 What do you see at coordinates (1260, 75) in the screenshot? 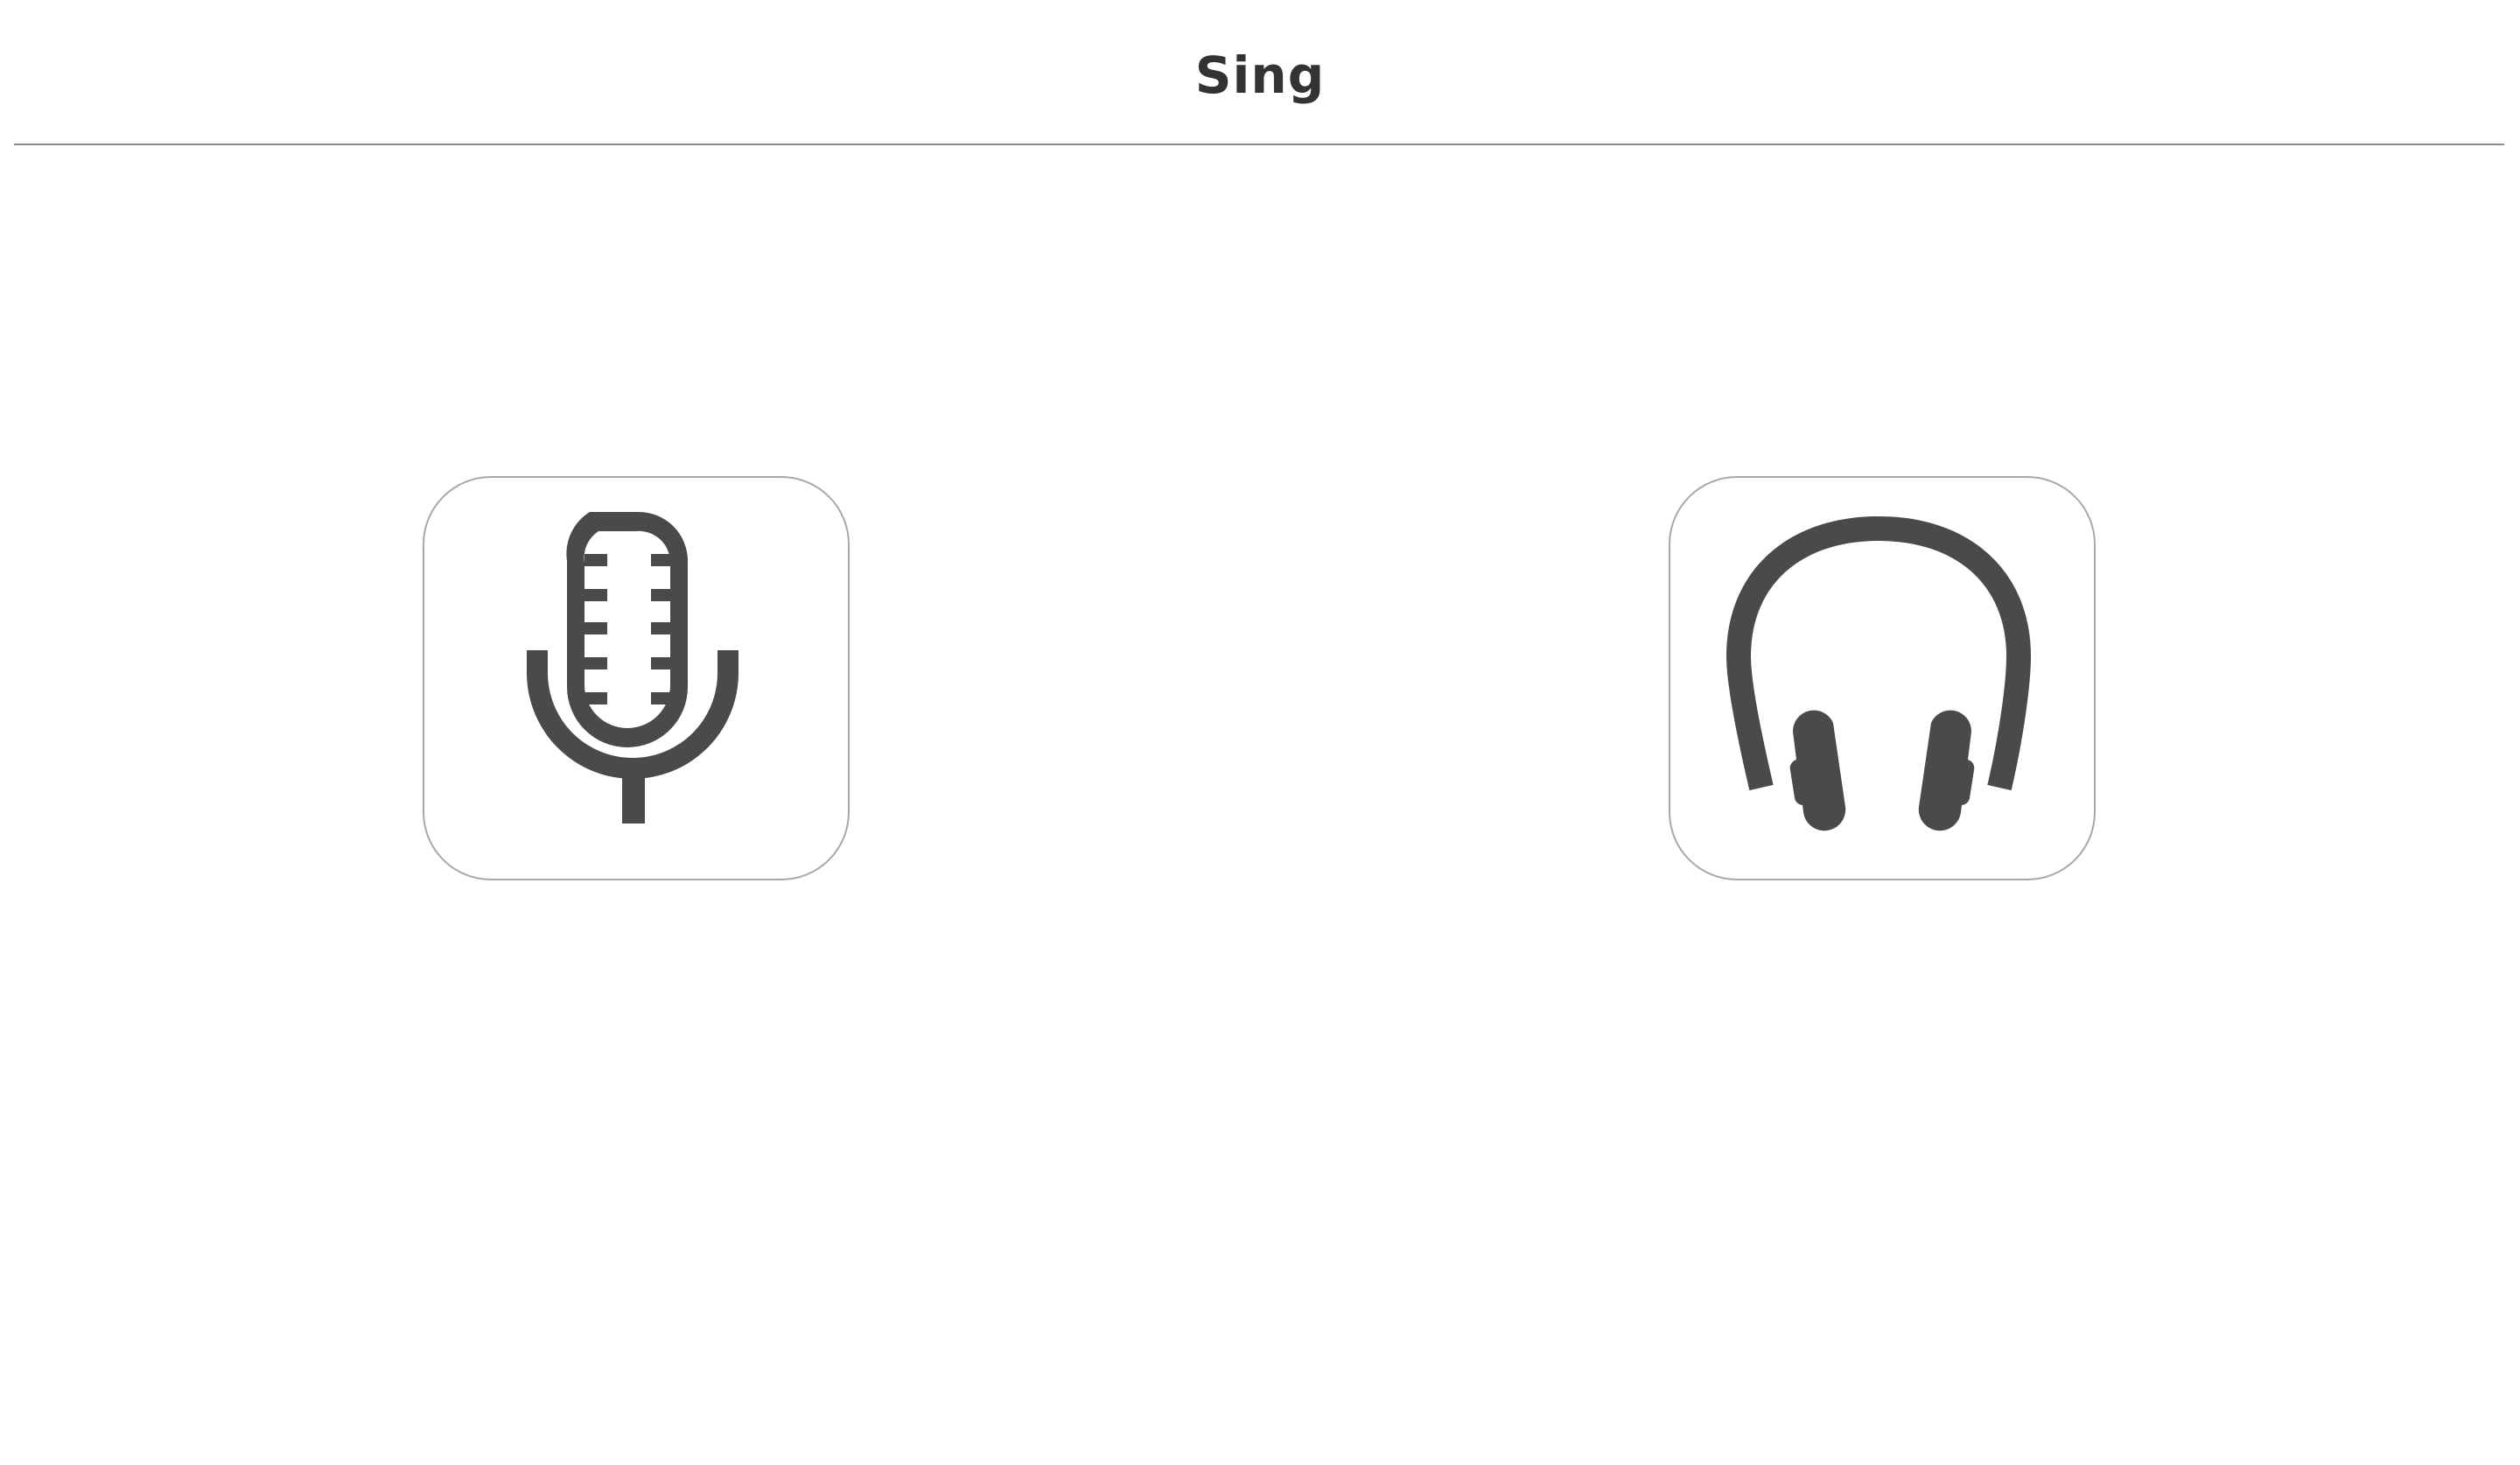
I see `page-title: Sing` at bounding box center [1260, 75].